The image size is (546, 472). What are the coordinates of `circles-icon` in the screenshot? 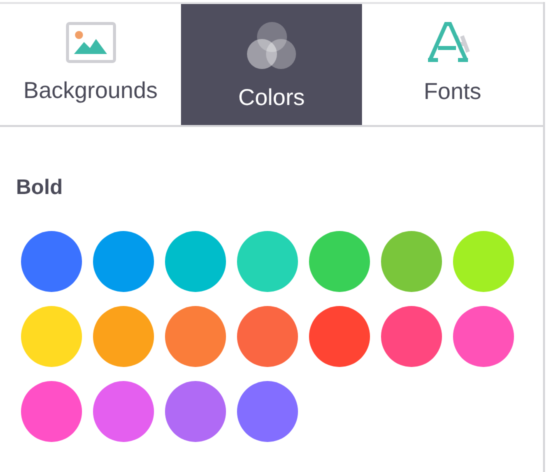 It's located at (271, 46).